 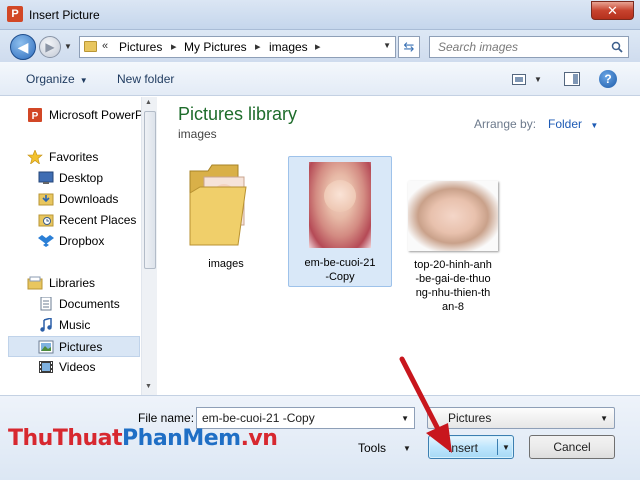 I want to click on sidebar-libraries-header: Libraries, so click(x=70, y=283).